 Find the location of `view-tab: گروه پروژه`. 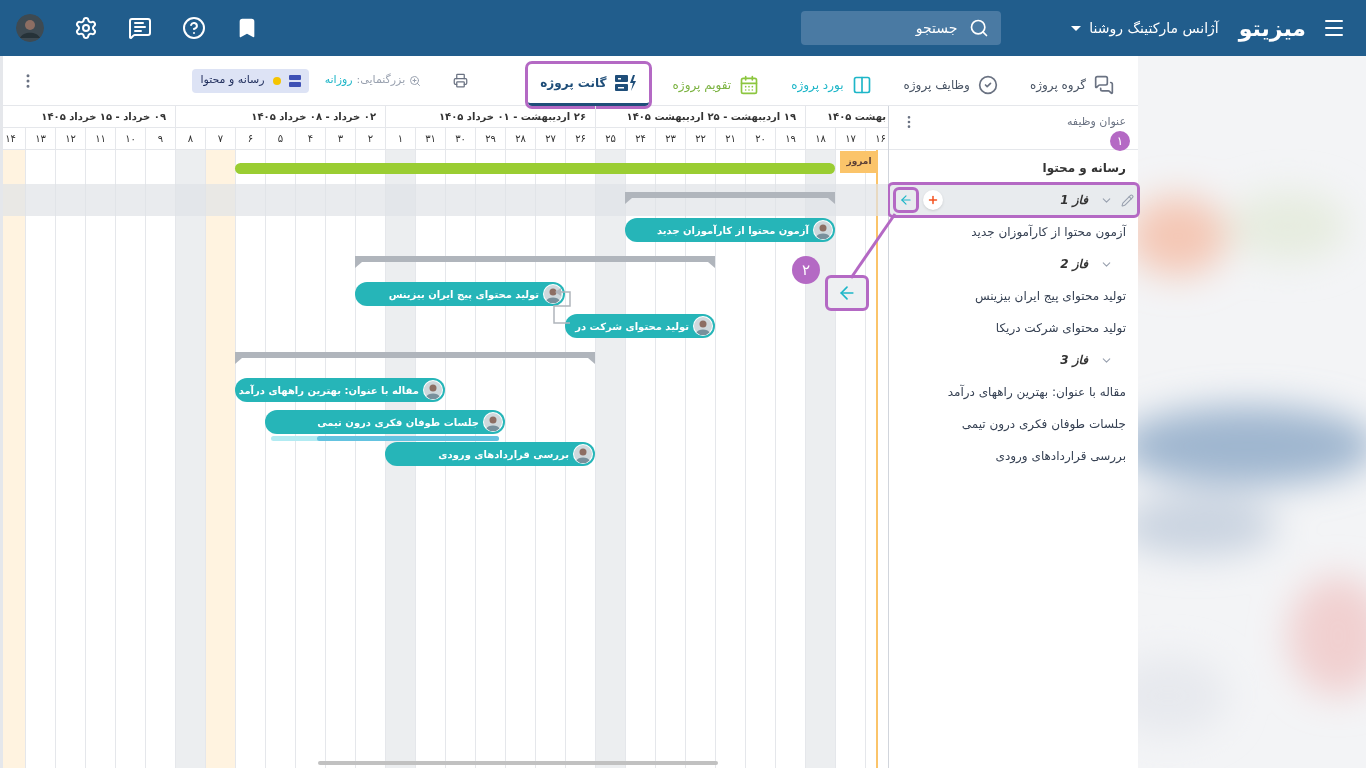

view-tab: گروه پروژه is located at coordinates (1071, 84).